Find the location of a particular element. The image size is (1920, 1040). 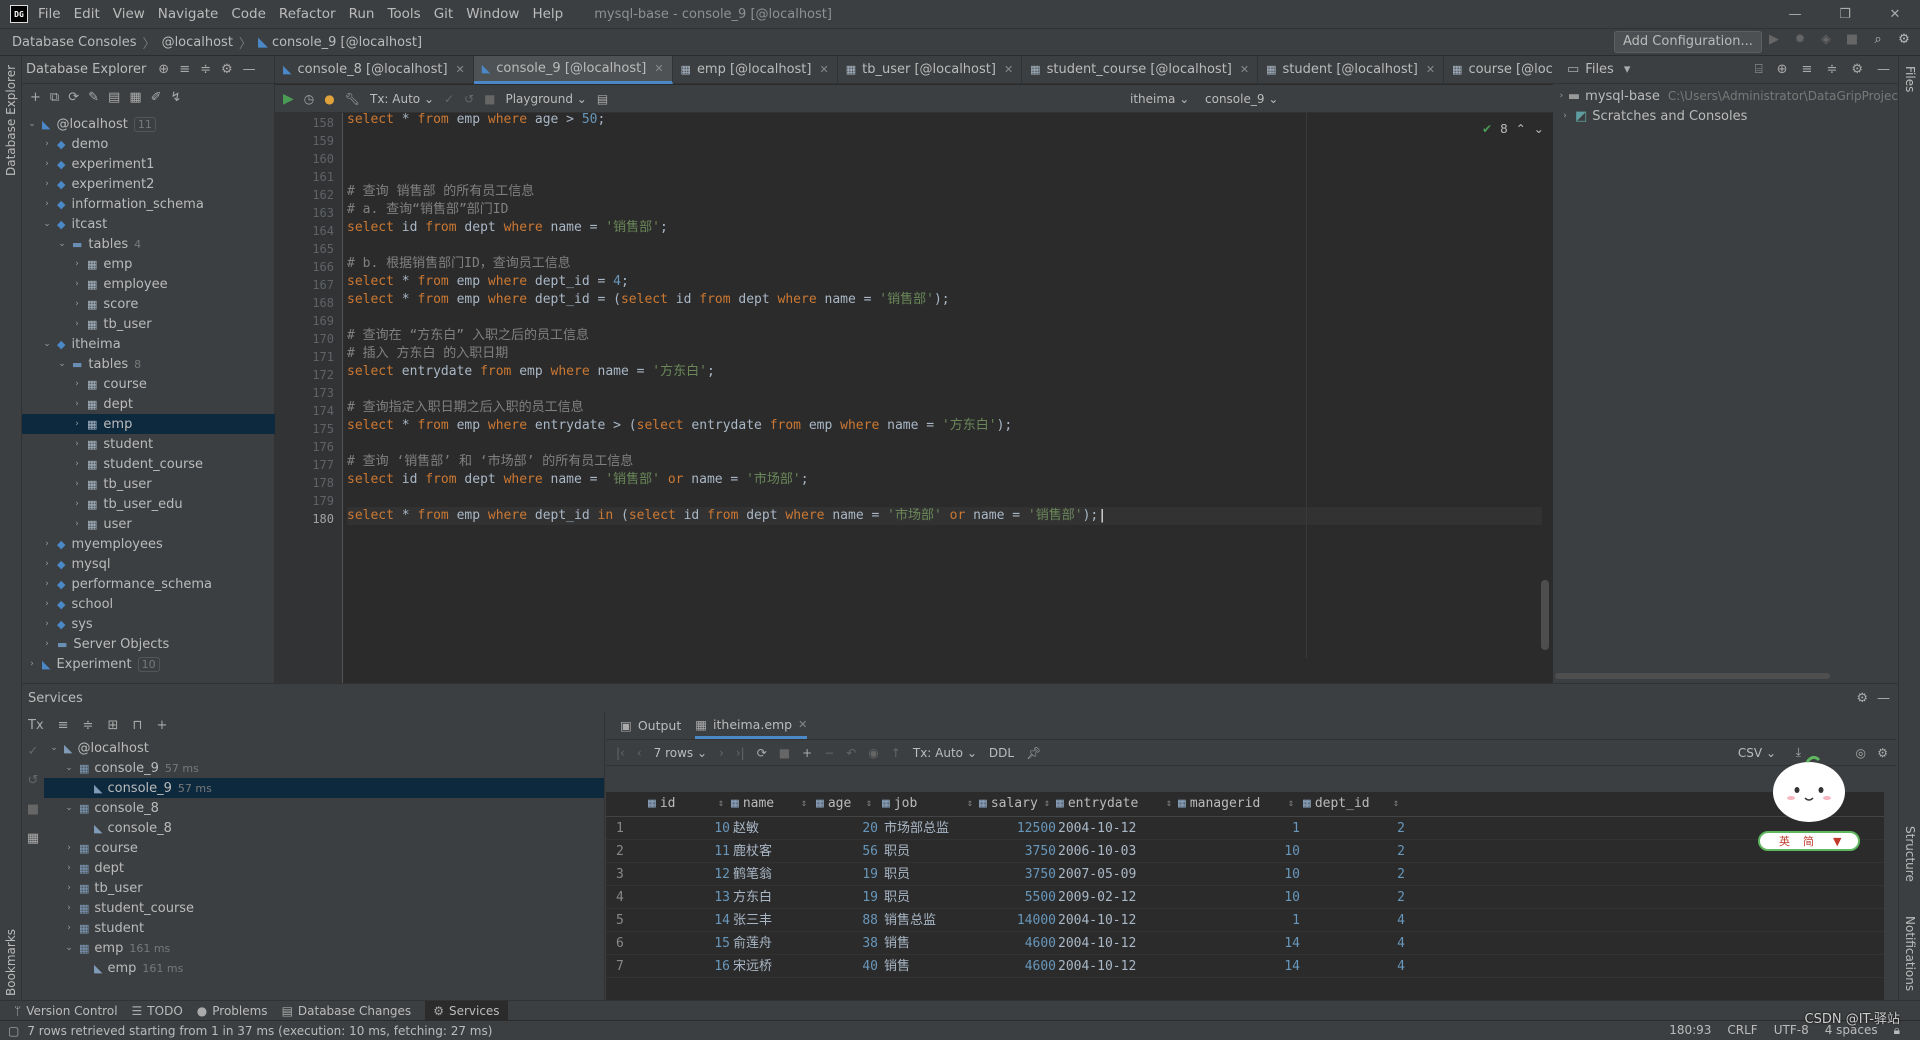

table-cell-dept_id: 2 is located at coordinates (1355, 851).